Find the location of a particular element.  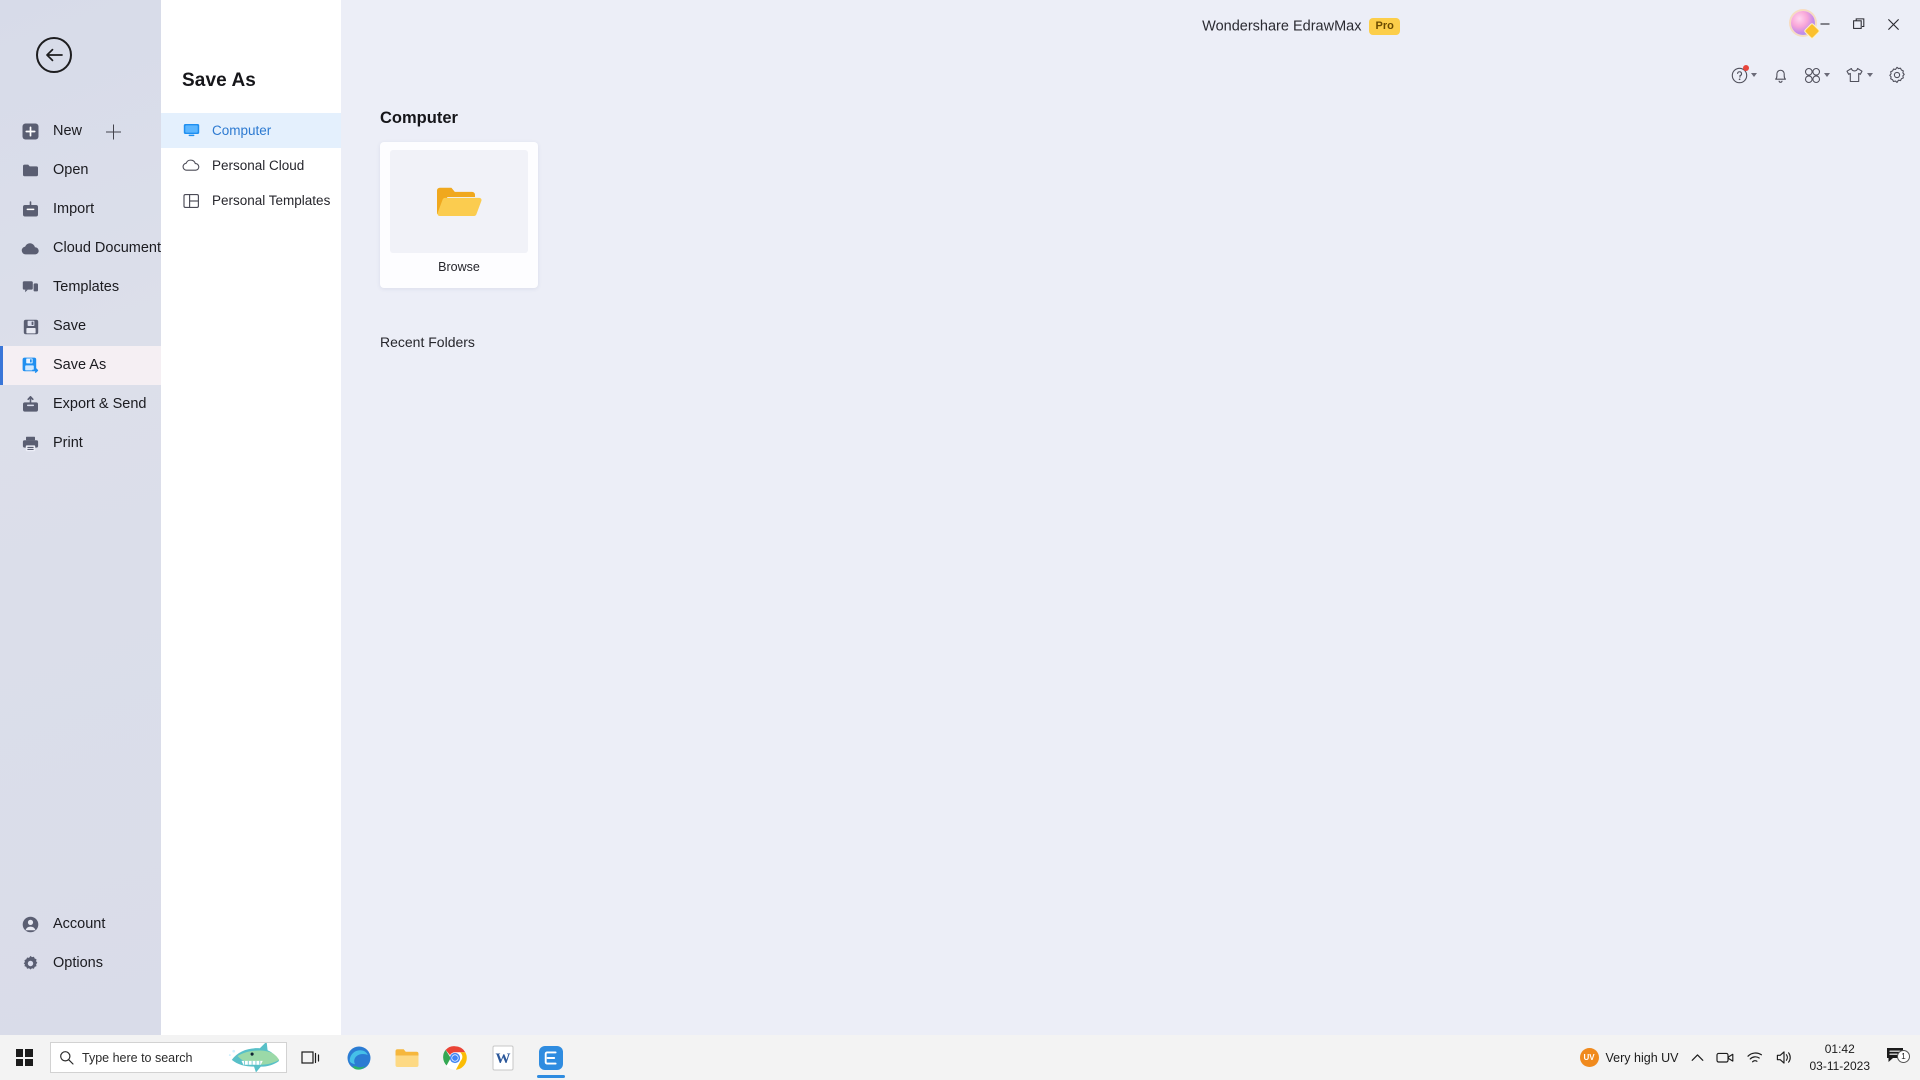

start-button is located at coordinates (24, 1057).